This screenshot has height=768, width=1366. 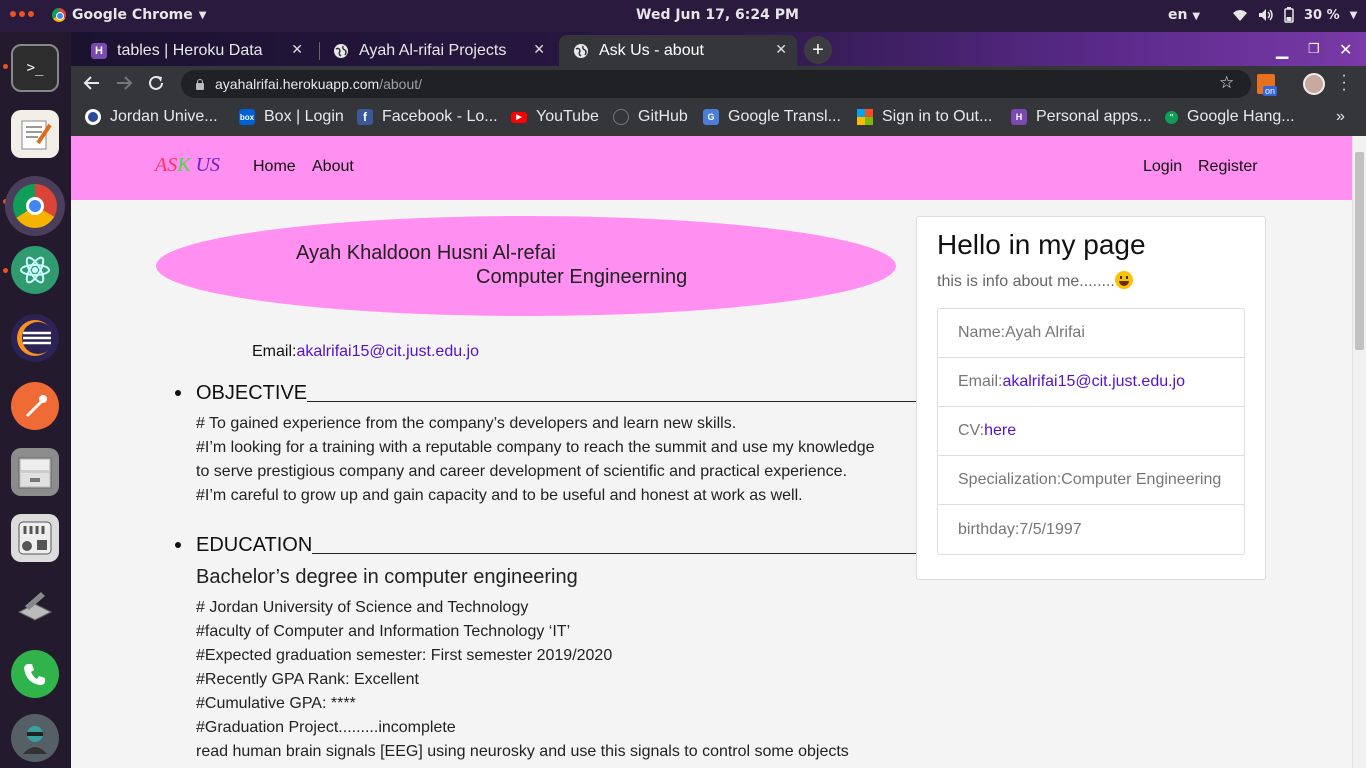 I want to click on nav-about-link: About, so click(x=333, y=167).